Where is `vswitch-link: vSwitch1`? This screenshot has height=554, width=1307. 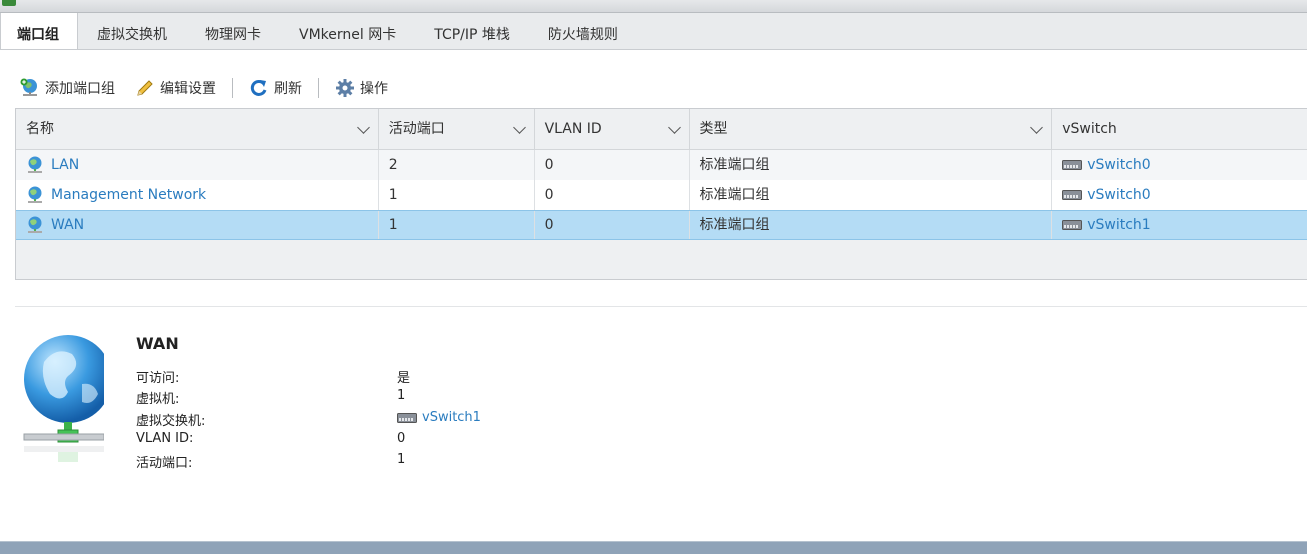 vswitch-link: vSwitch1 is located at coordinates (1118, 225).